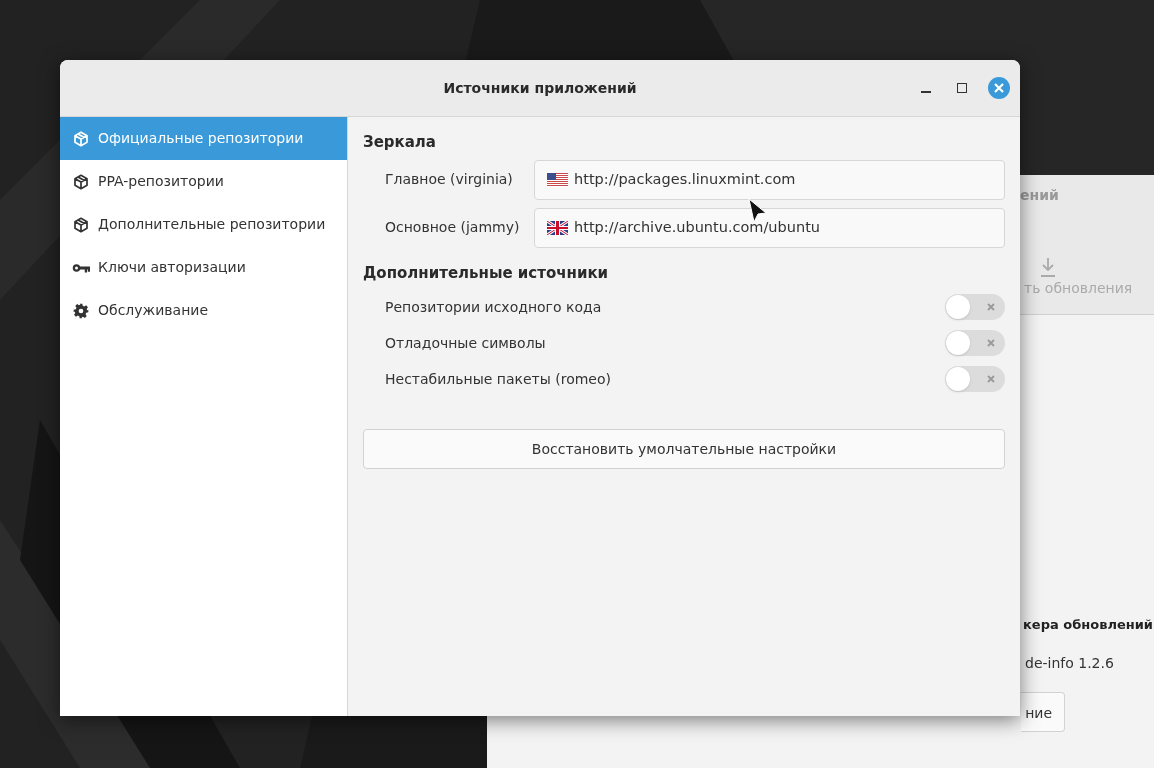 This screenshot has height=768, width=1154. What do you see at coordinates (203, 310) in the screenshot?
I see `sidebar-item: Обслуживание` at bounding box center [203, 310].